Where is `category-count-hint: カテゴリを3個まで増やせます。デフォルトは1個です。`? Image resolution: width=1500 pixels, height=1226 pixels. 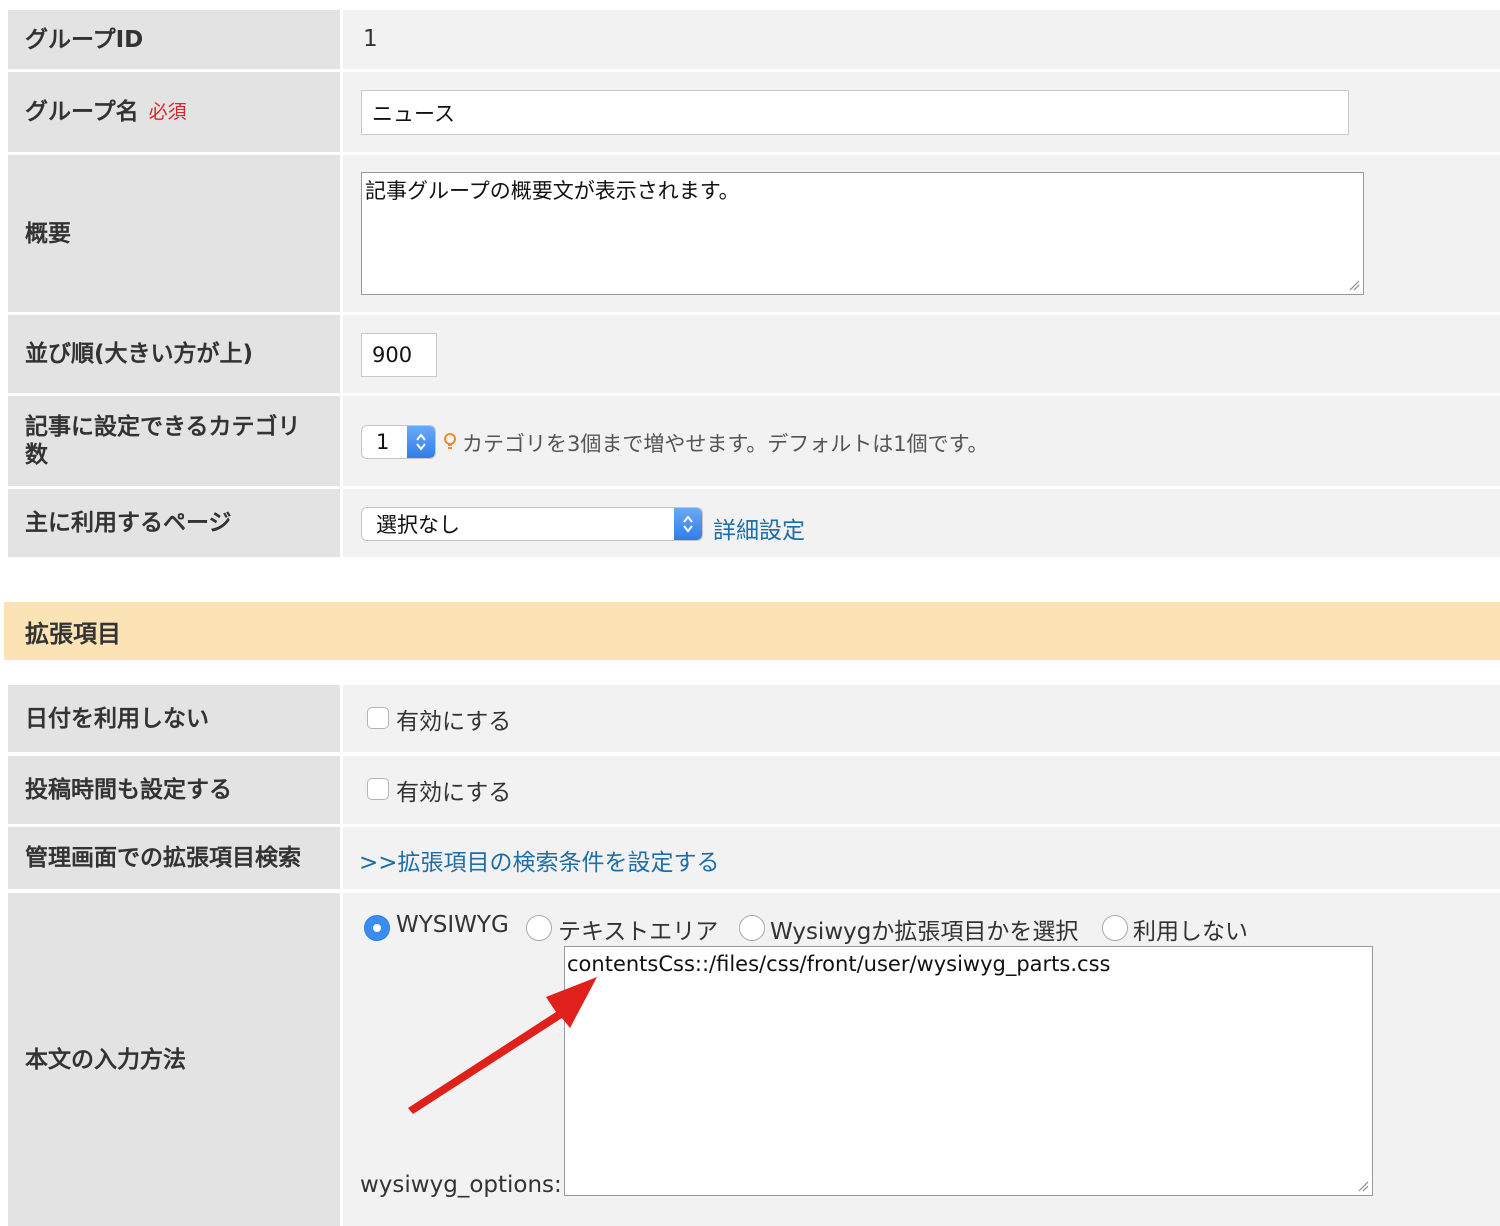
category-count-hint: カテゴリを3個まで増やせます。デフォルトは1個です。 is located at coordinates (725, 444).